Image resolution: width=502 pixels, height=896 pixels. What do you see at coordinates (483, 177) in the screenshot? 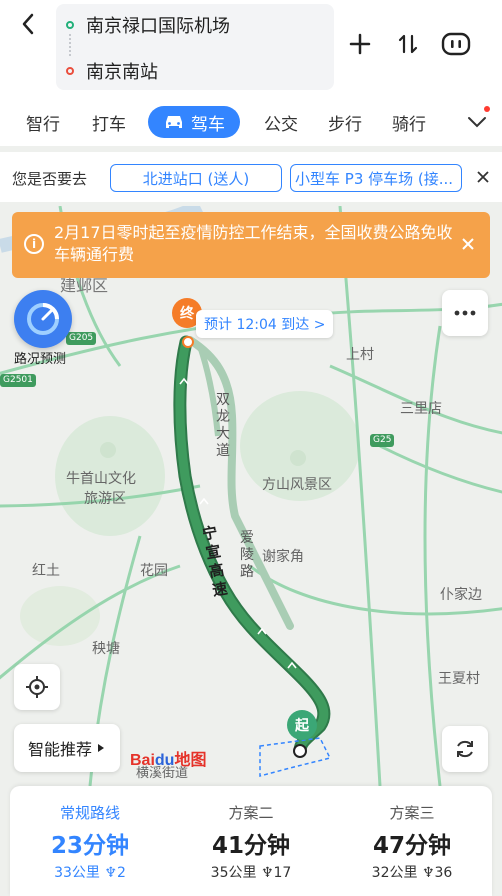
I see `close-suggestion-icon` at bounding box center [483, 177].